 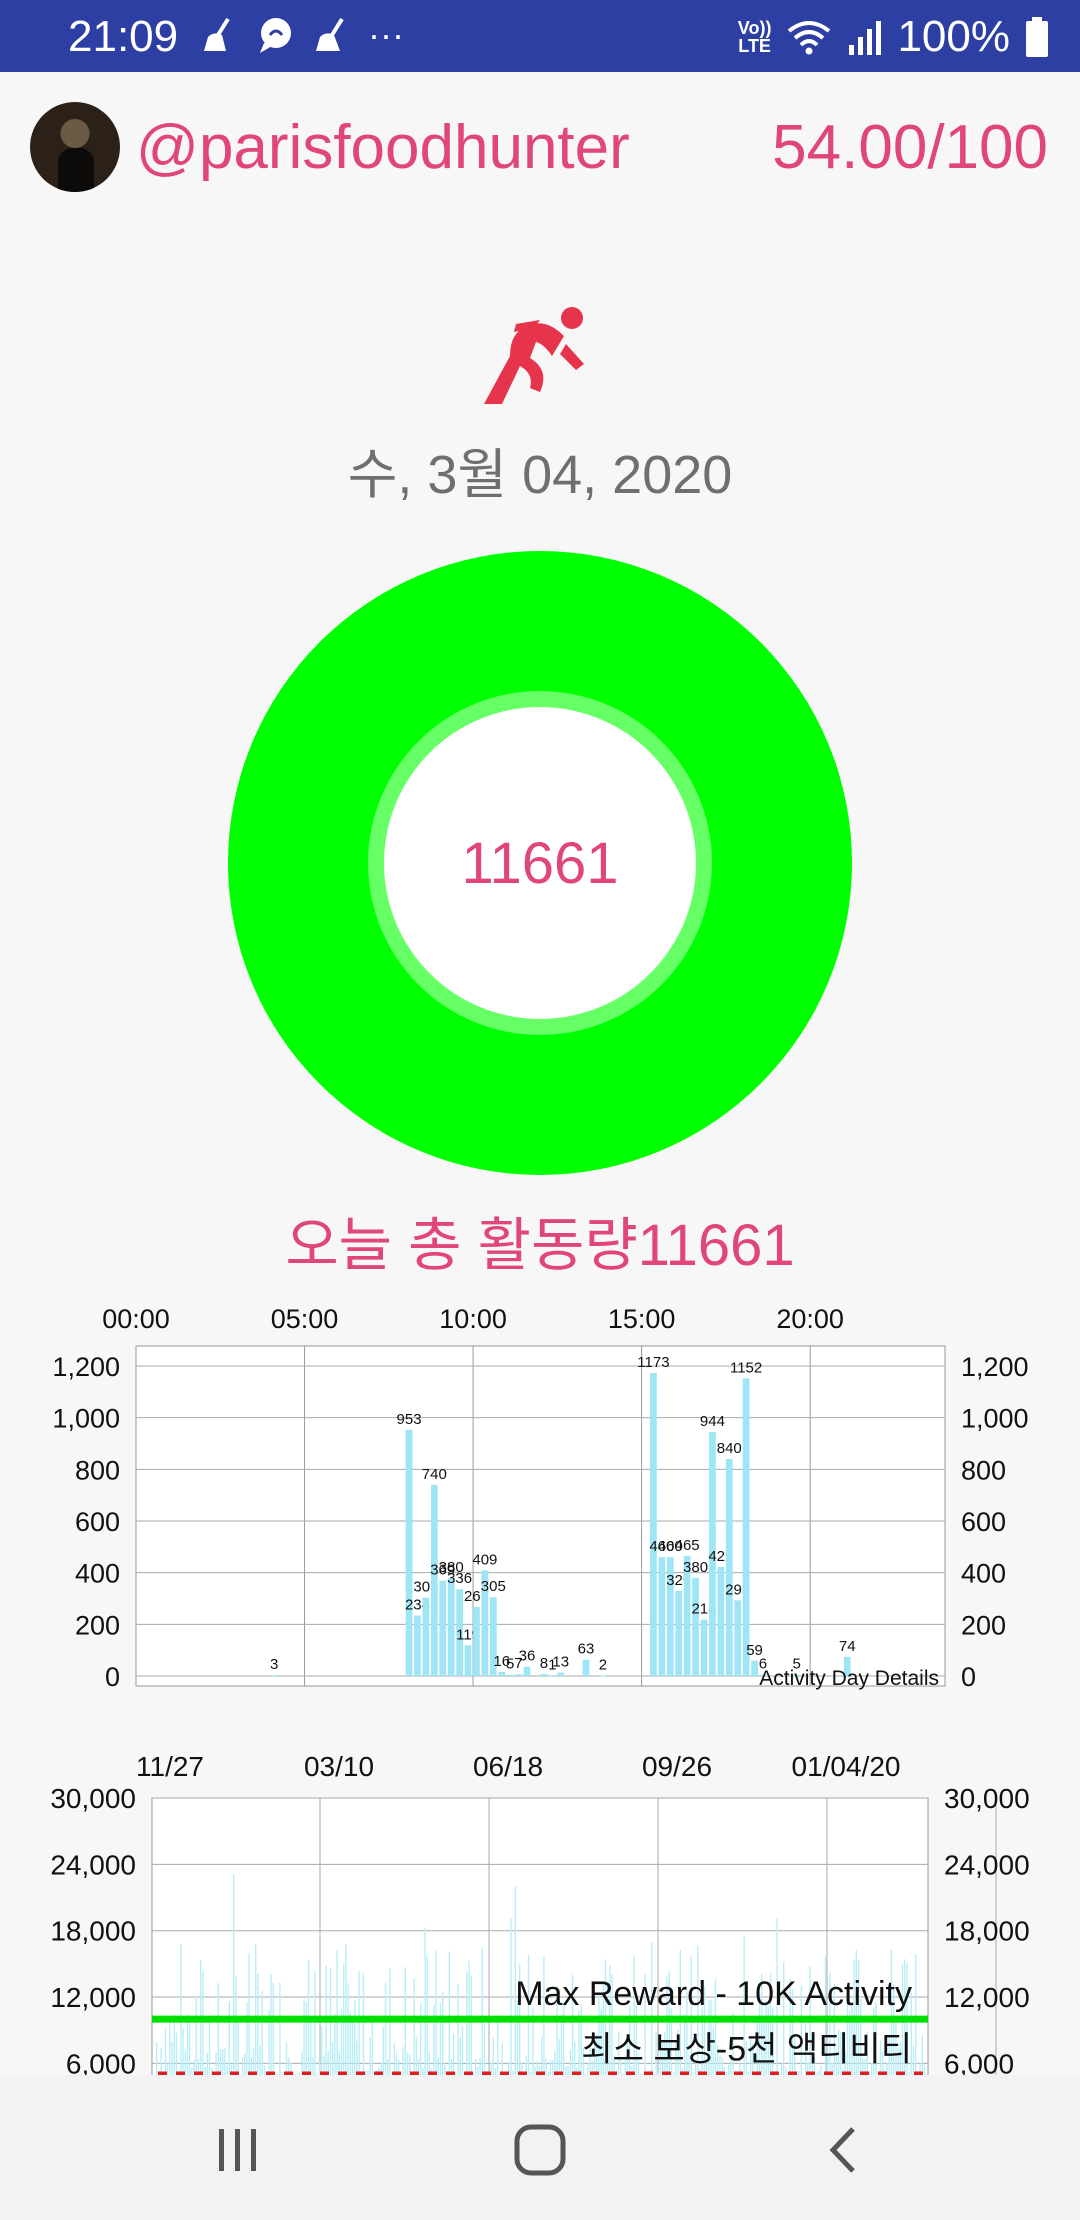 What do you see at coordinates (846, 1766) in the screenshot?
I see `chart2-x-tick: 01/04/20` at bounding box center [846, 1766].